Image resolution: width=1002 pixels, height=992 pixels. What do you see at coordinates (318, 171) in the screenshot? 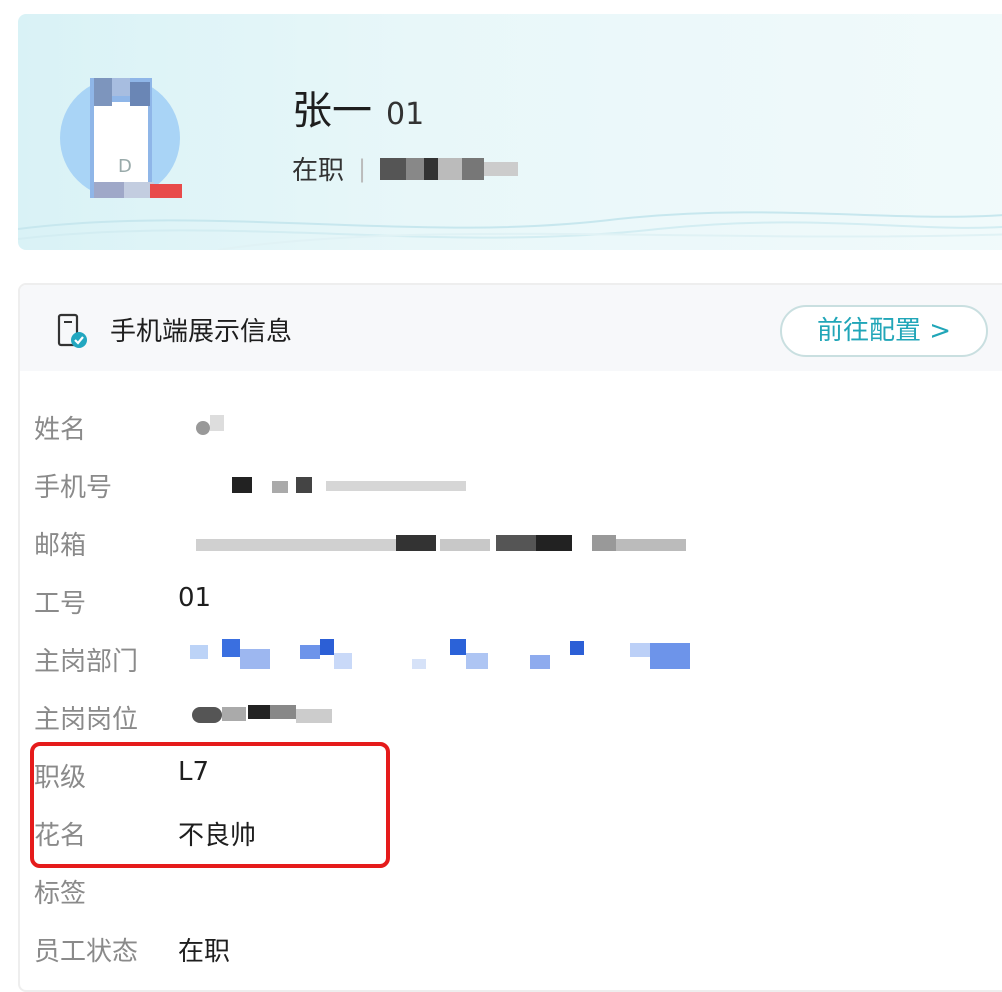
I see `employee-status: 在职` at bounding box center [318, 171].